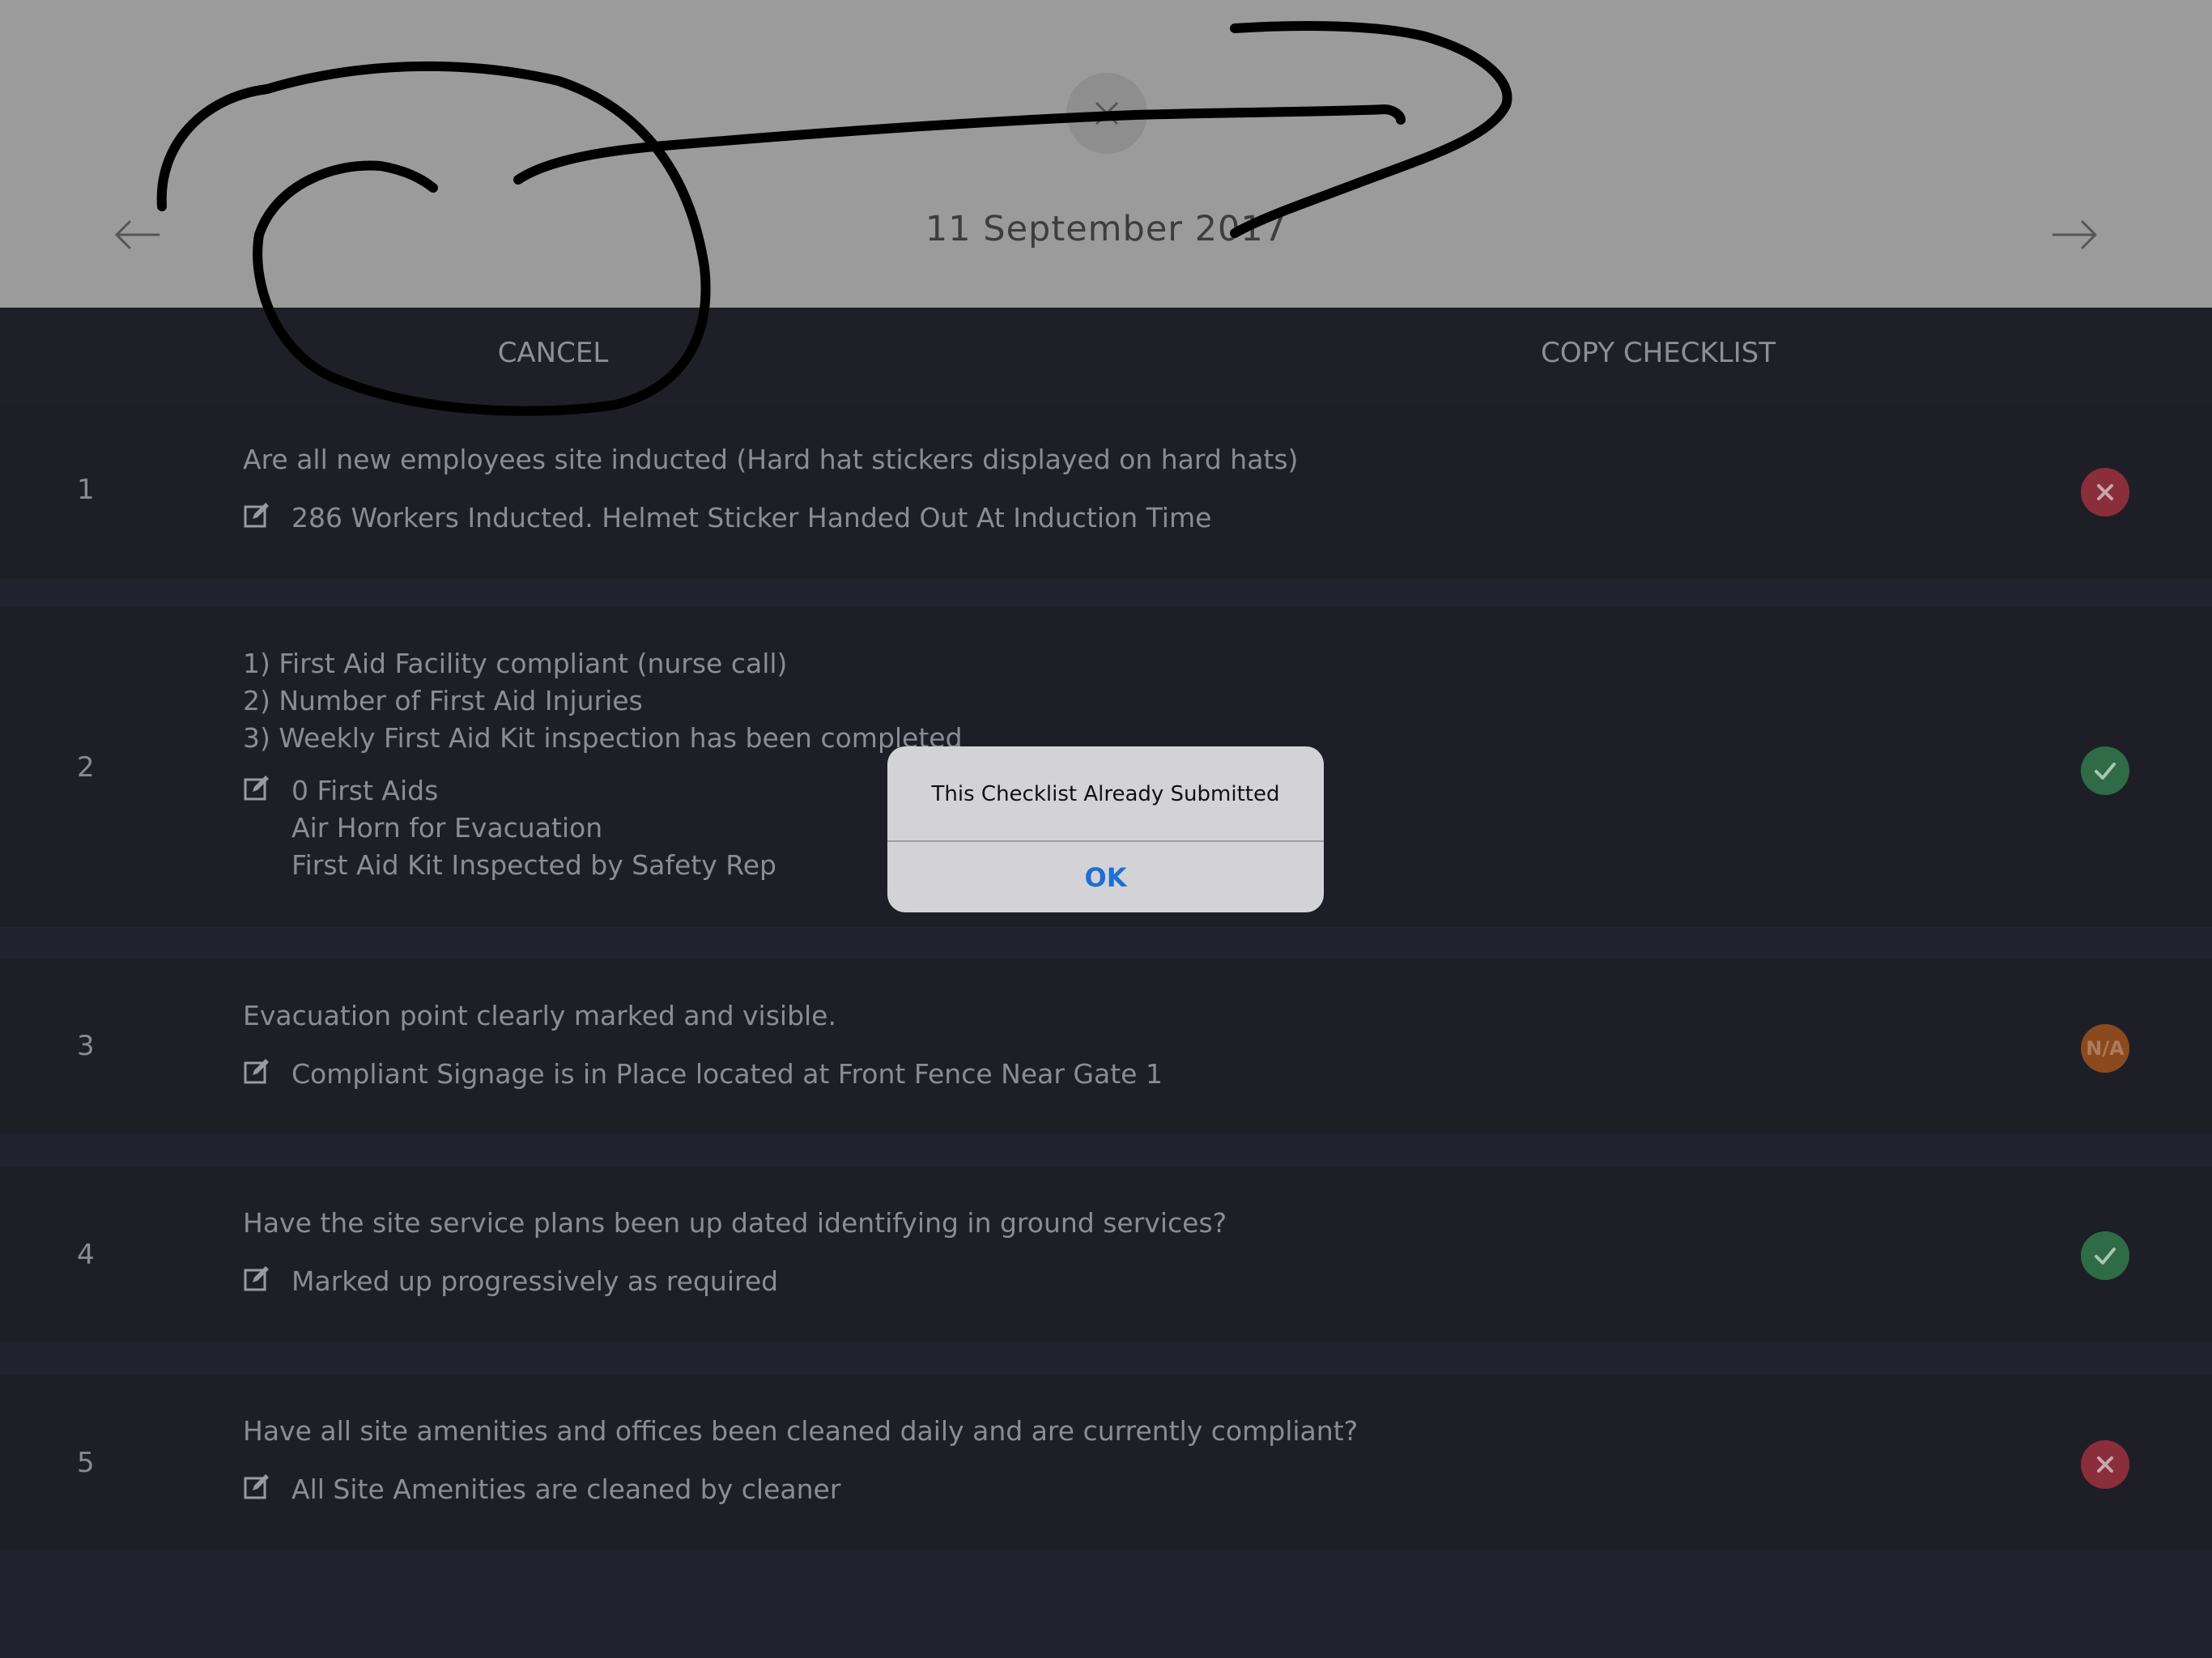 The image size is (2212, 1658). I want to click on row-number: 3, so click(86, 1046).